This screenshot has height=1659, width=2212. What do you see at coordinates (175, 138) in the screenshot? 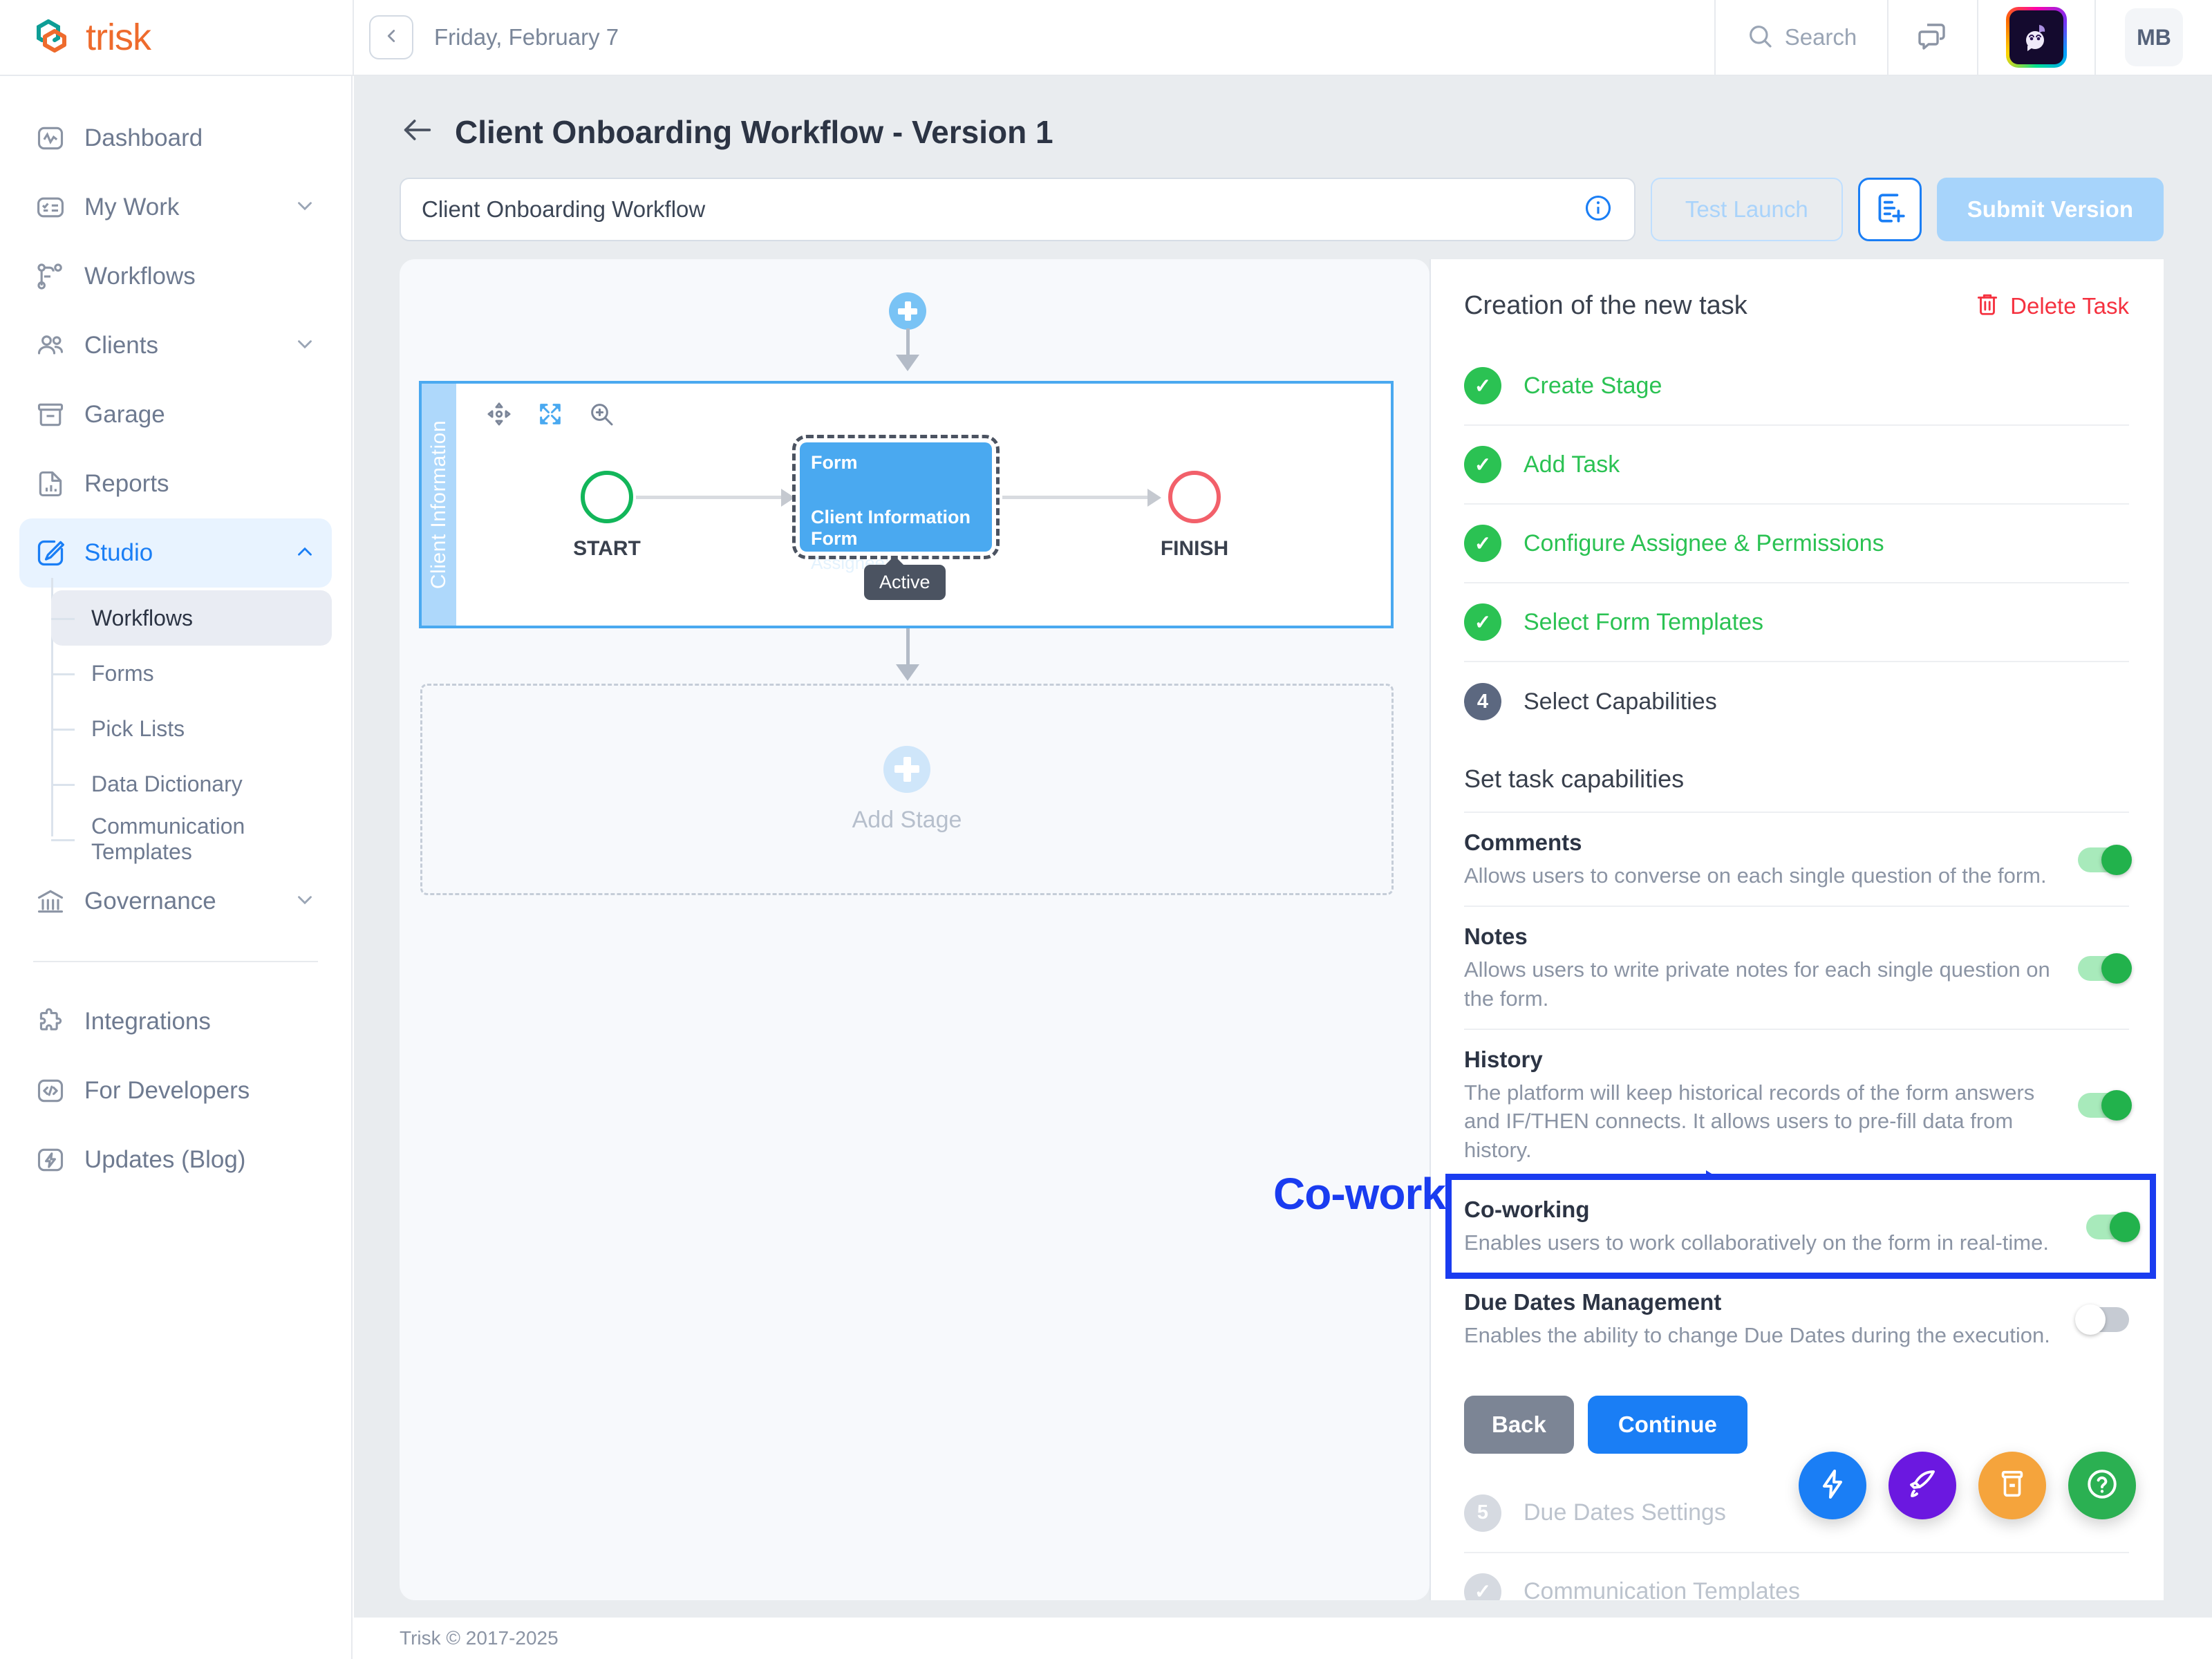
I see `sidebar-item-dashboard: Dashboard` at bounding box center [175, 138].